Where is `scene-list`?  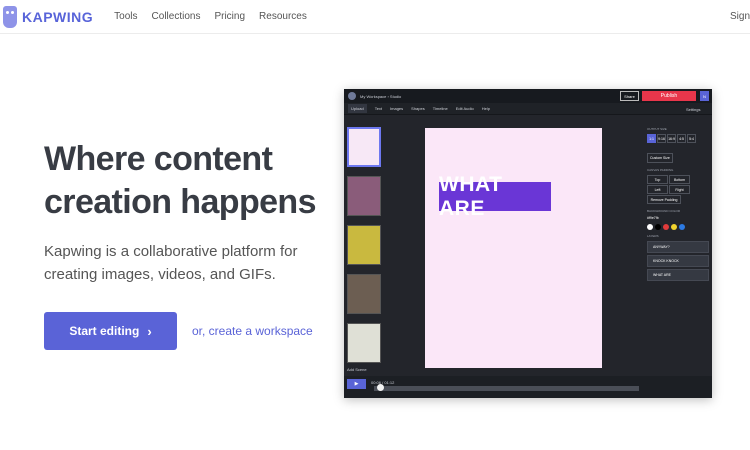 scene-list is located at coordinates (364, 249).